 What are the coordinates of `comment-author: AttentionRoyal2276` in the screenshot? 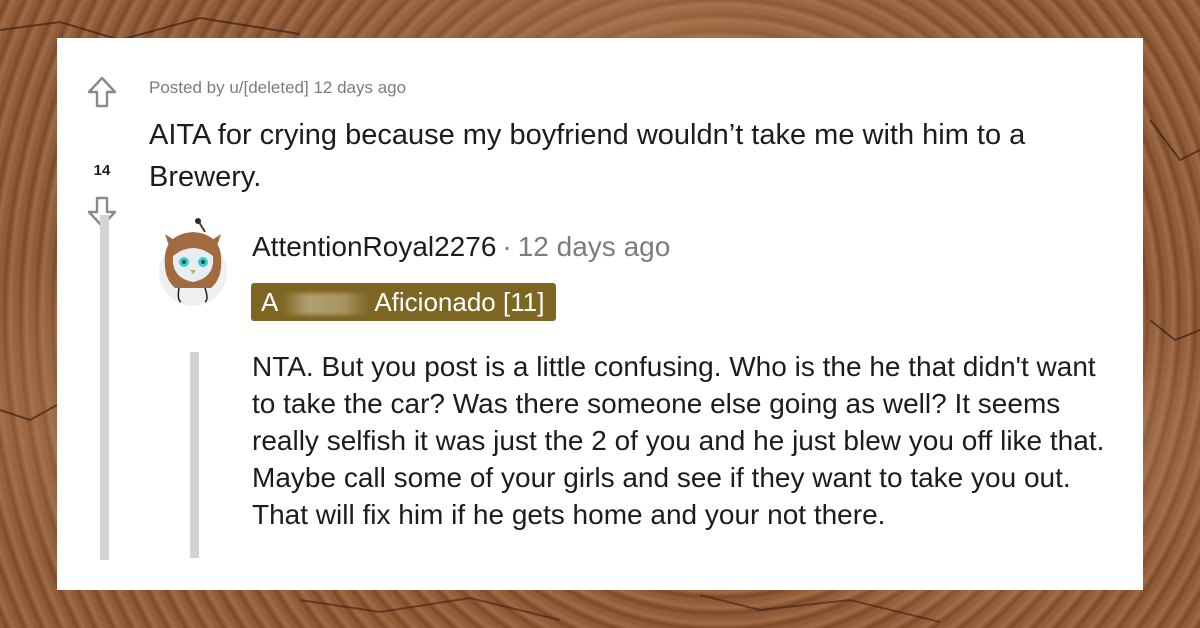 It's located at (374, 246).